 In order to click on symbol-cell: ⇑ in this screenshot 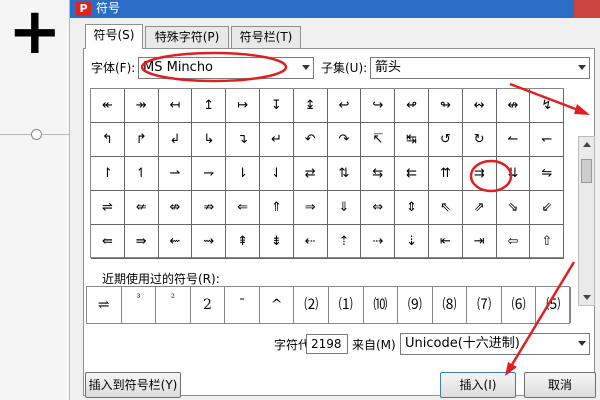, I will do `click(277, 208)`.